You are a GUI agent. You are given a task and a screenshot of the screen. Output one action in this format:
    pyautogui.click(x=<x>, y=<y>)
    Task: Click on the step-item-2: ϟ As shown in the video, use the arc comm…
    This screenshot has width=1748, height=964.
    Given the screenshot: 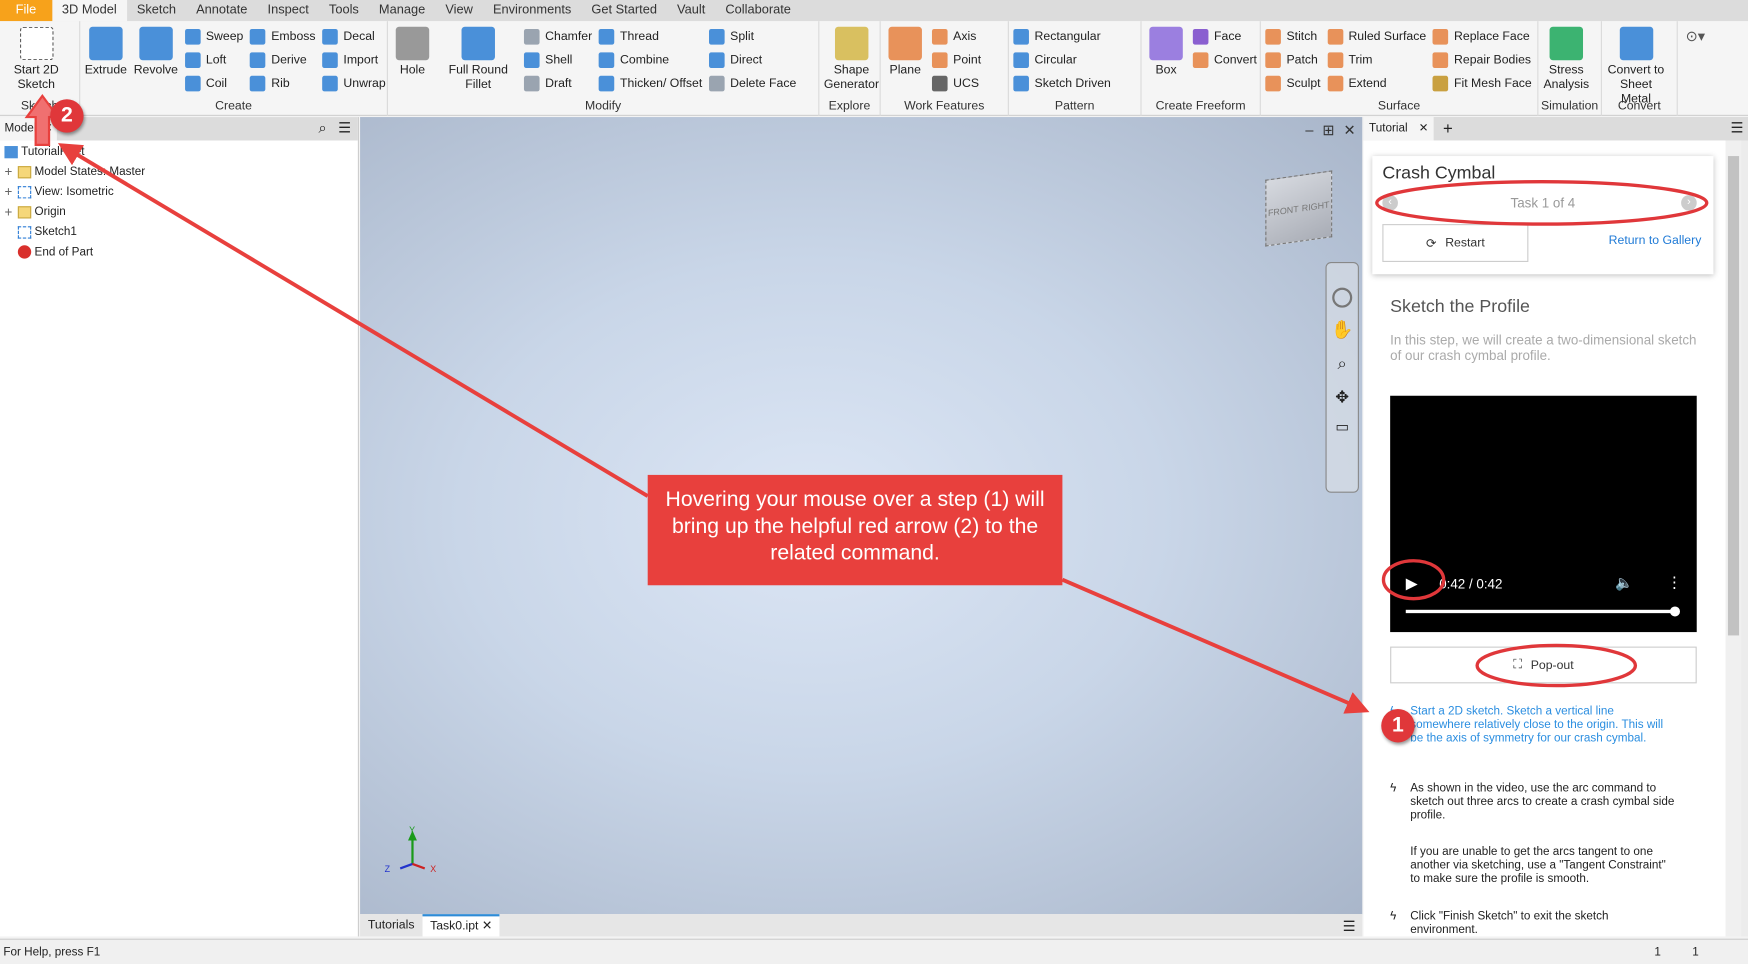 What is the action you would take?
    pyautogui.click(x=1532, y=801)
    